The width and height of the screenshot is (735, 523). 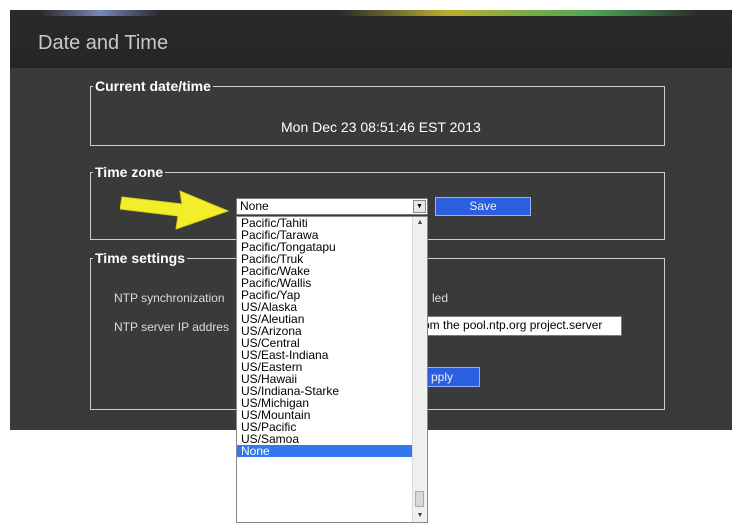 I want to click on scroll-up-icon: ▲, so click(x=420, y=223).